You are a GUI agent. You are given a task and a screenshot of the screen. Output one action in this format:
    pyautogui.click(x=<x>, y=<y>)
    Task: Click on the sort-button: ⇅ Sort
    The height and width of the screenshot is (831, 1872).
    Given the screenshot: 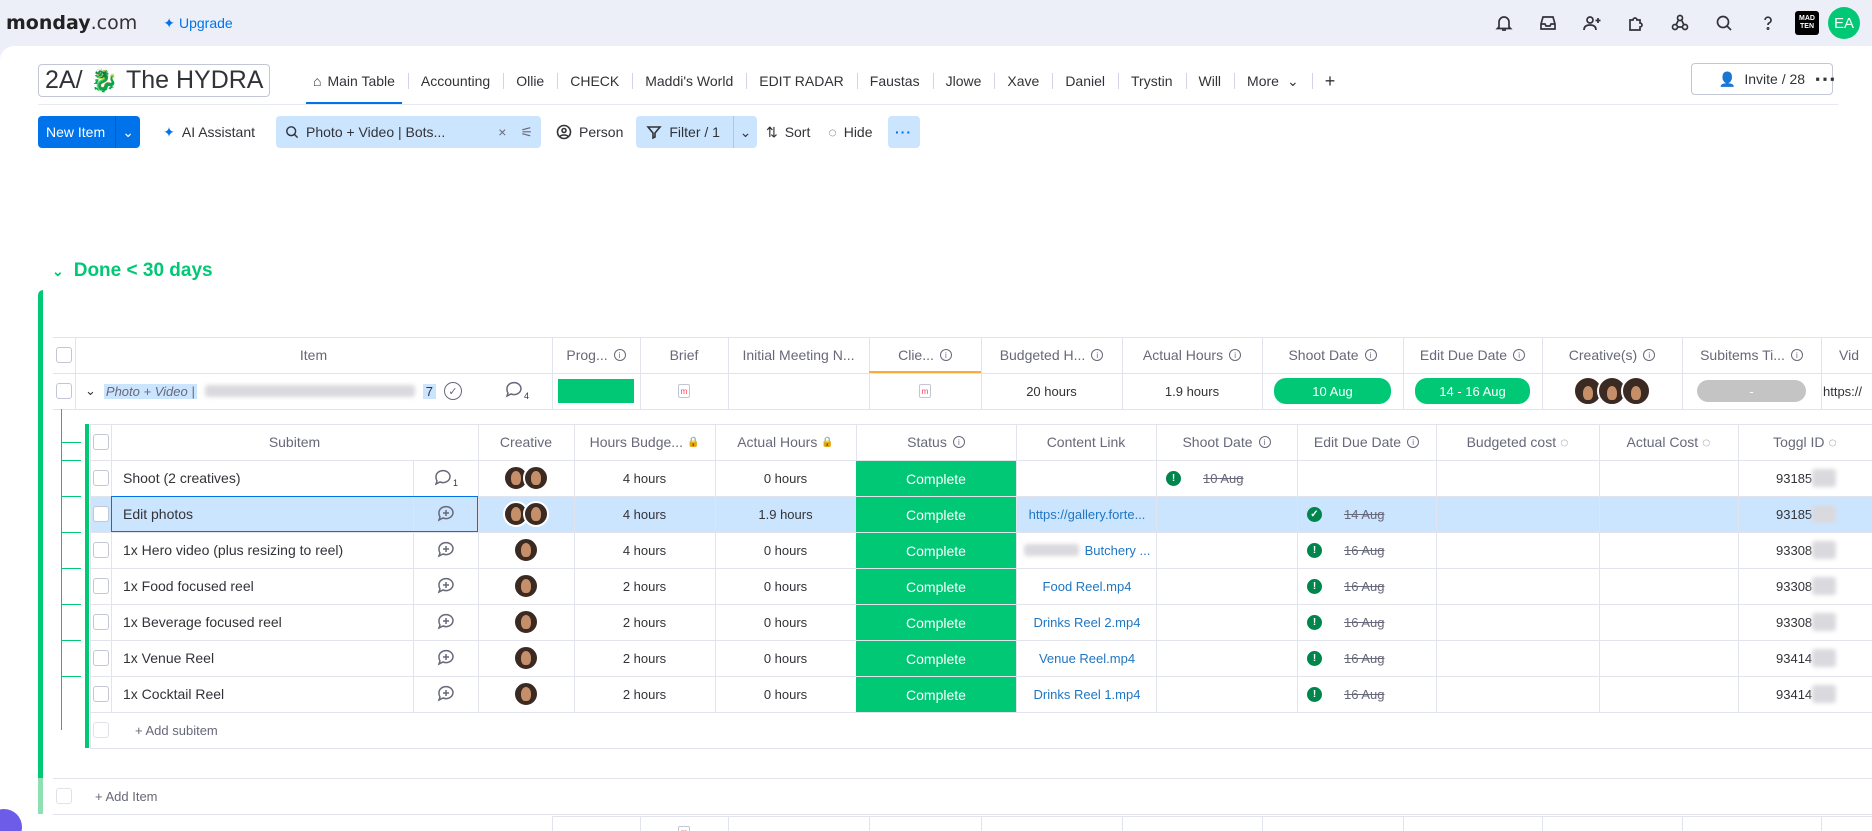 What is the action you would take?
    pyautogui.click(x=788, y=132)
    